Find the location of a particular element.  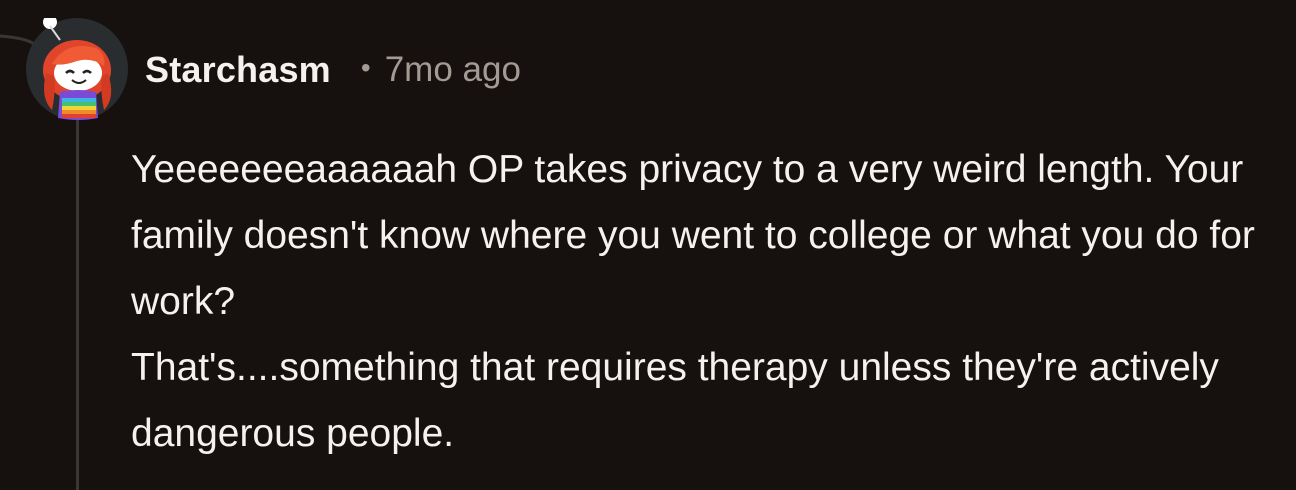

username-link: Starchasm is located at coordinates (238, 70).